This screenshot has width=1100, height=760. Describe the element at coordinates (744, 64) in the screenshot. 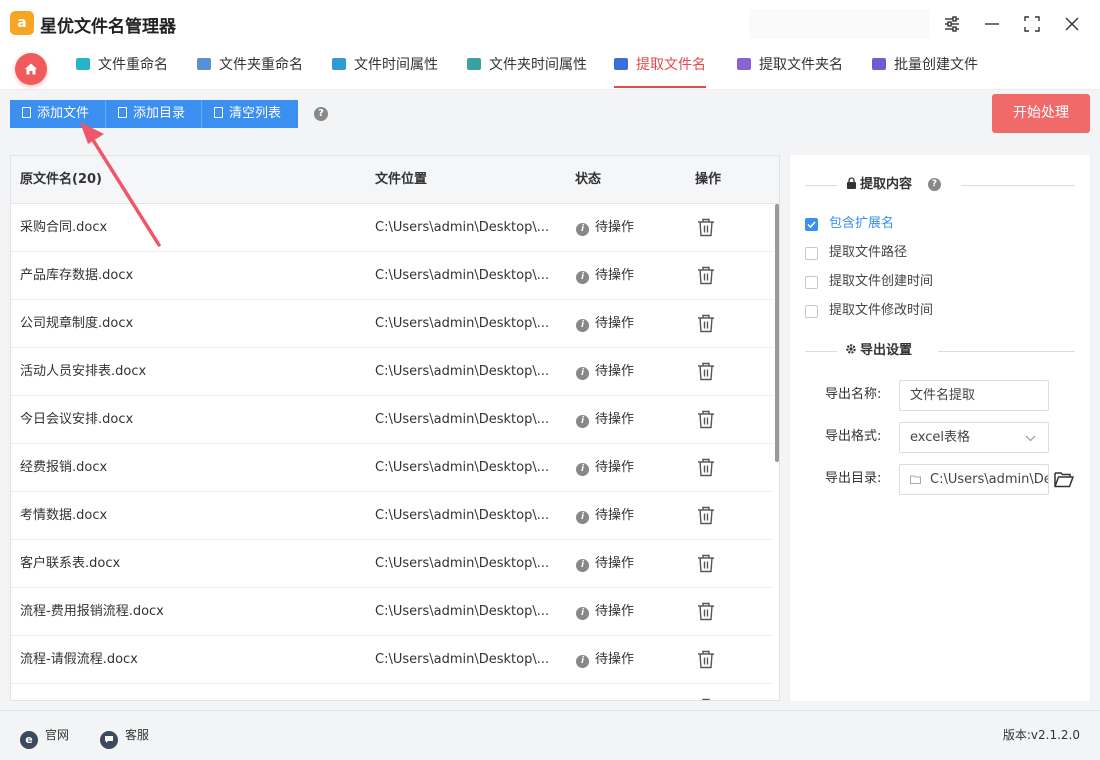

I see `extract-foldername-icon` at that location.